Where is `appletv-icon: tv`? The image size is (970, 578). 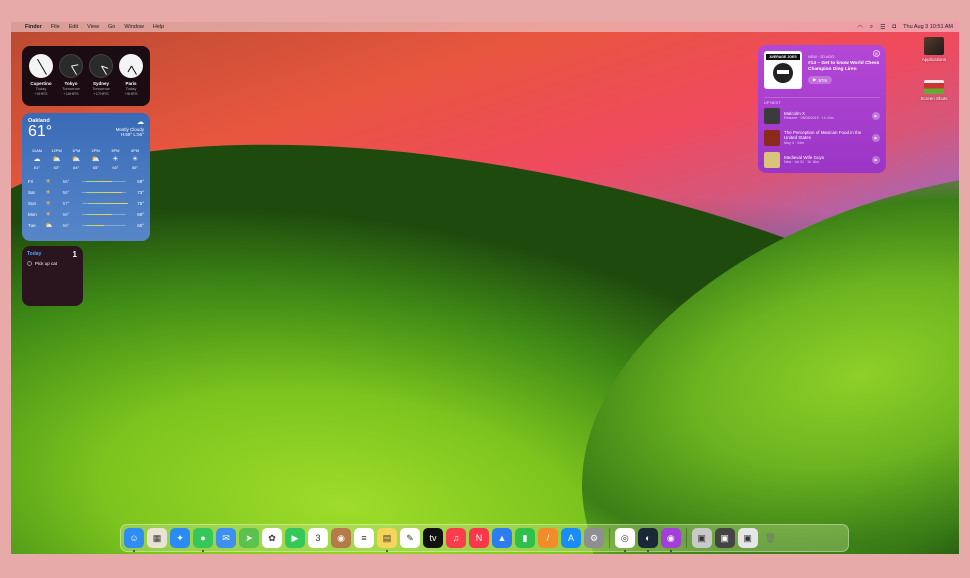
appletv-icon: tv is located at coordinates (433, 538).